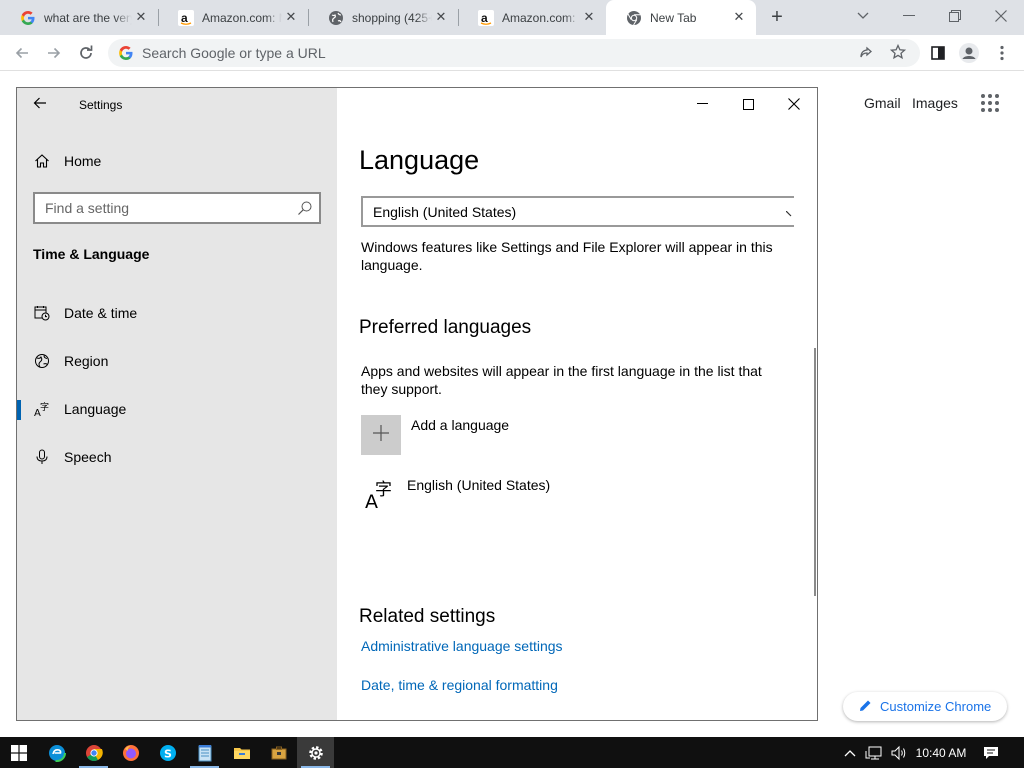 The image size is (1024, 768). I want to click on home-icon, so click(42, 161).